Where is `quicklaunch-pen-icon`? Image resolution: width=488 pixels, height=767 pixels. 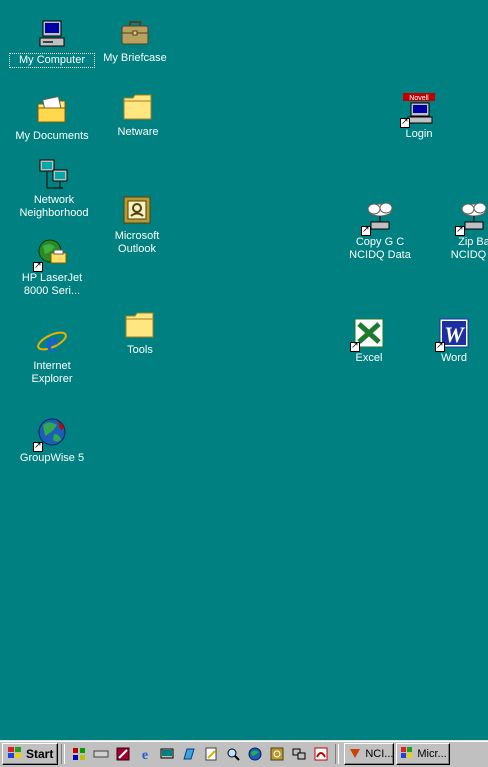 quicklaunch-pen-icon is located at coordinates (123, 754).